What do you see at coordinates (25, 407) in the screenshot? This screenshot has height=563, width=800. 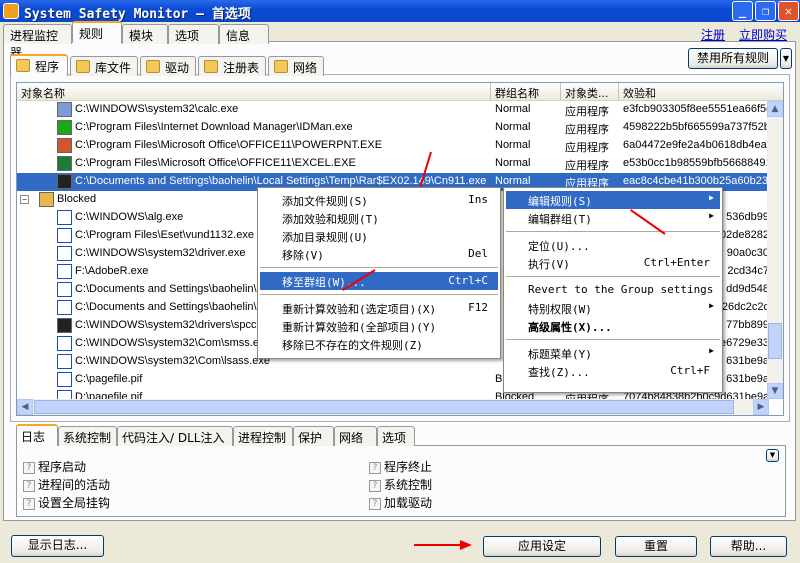 I see `scroll-left-button: ◀` at bounding box center [25, 407].